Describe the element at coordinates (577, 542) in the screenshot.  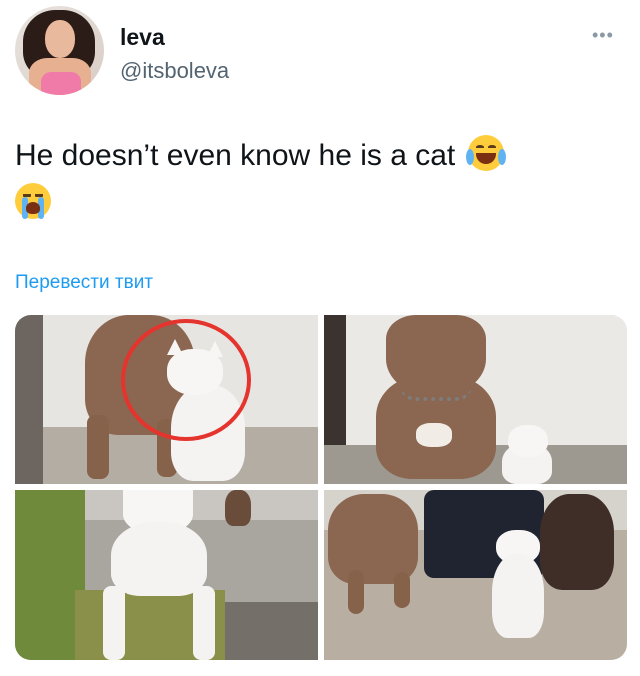
I see `dark-dog` at that location.